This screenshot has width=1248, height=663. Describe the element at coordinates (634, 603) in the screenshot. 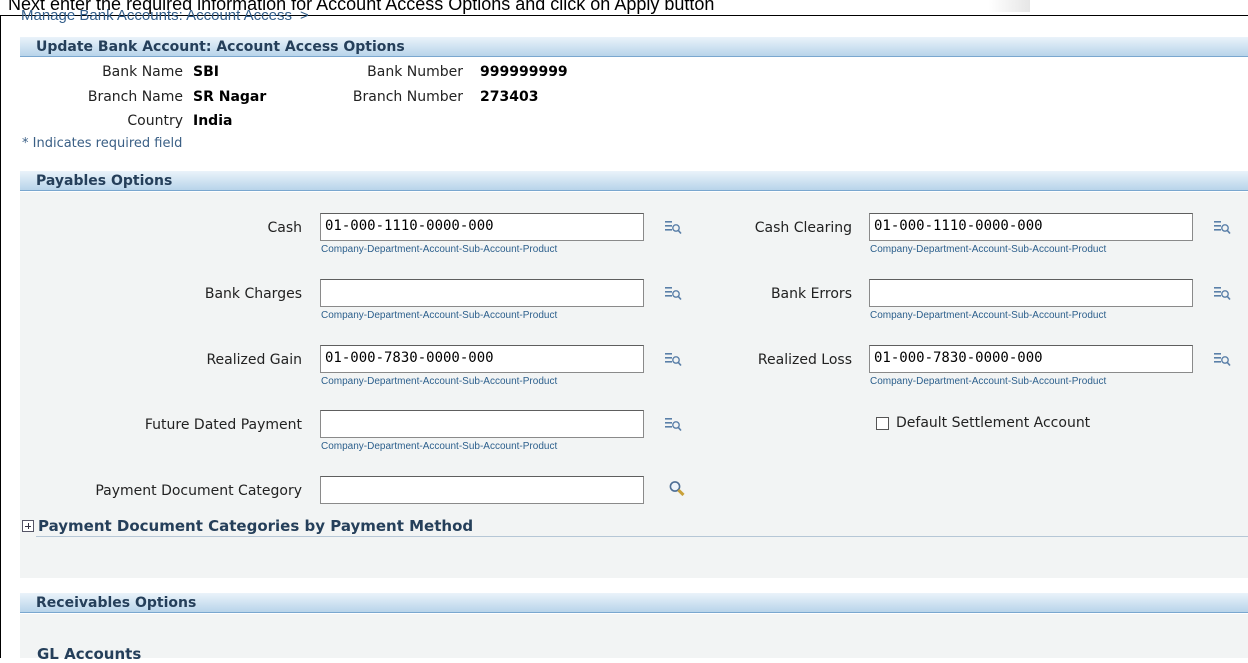

I see `receivables-section-header: Receivables Options` at that location.